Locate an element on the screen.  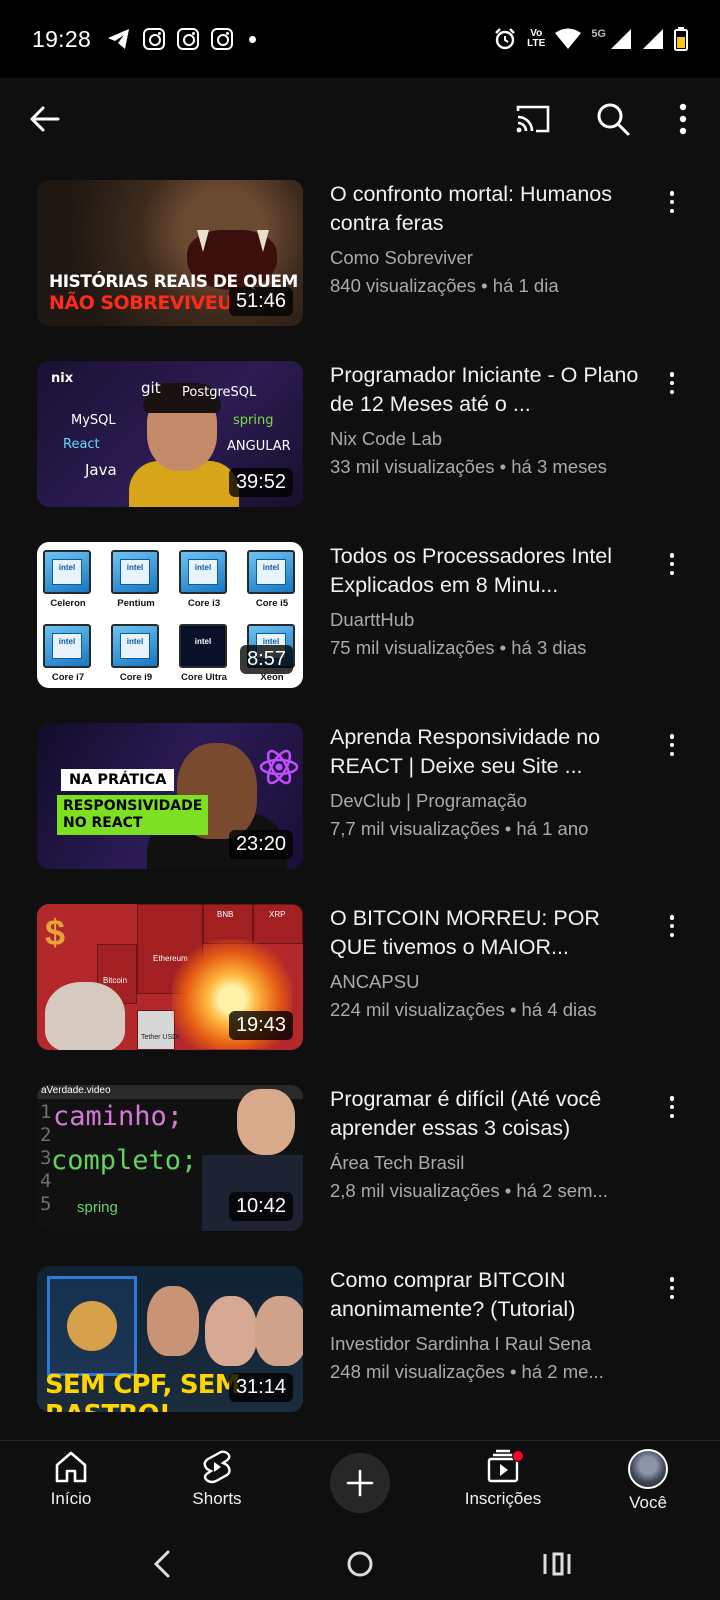
more-options-button is located at coordinates (683, 119).